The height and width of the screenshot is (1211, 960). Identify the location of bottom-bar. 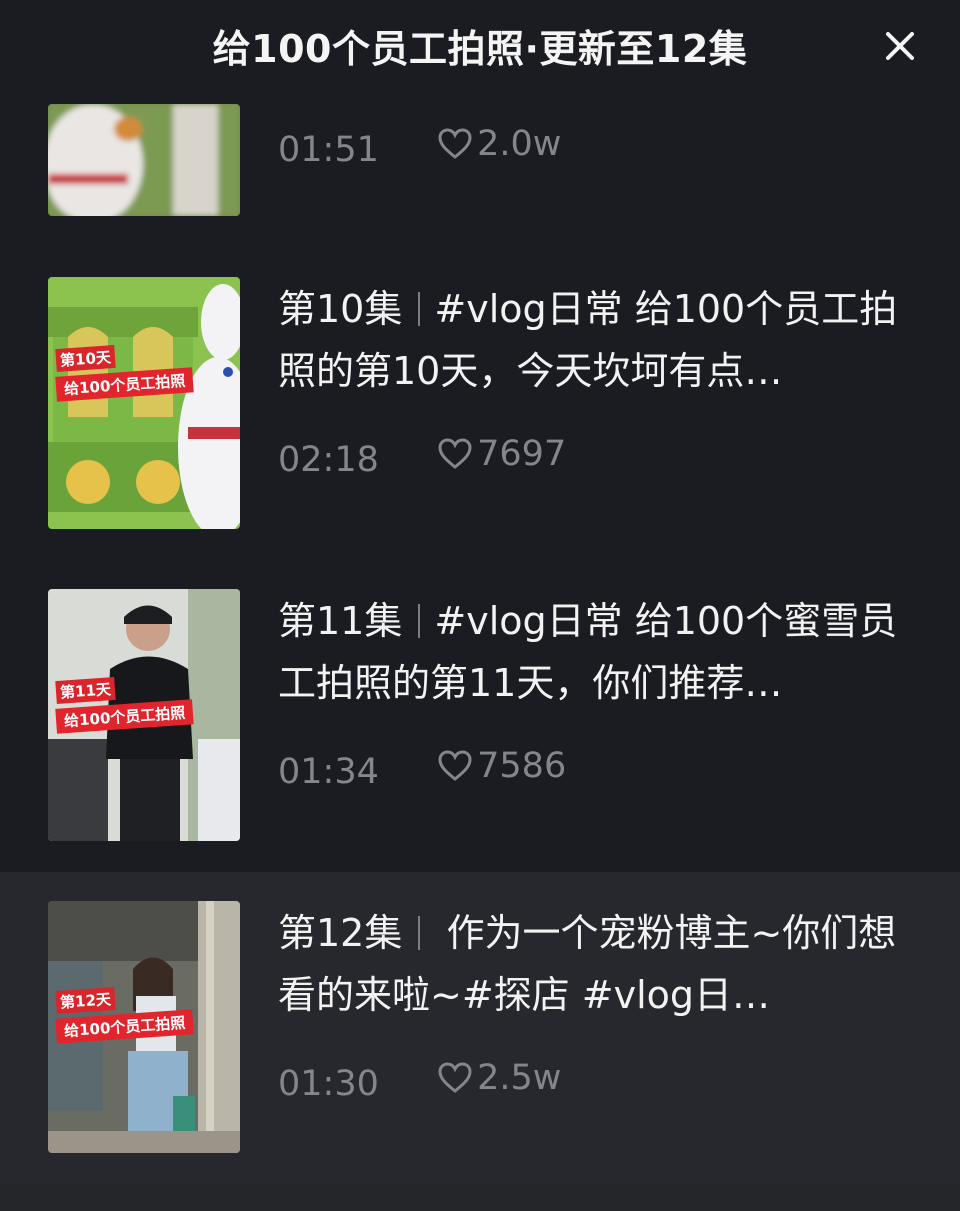
(480, 1197).